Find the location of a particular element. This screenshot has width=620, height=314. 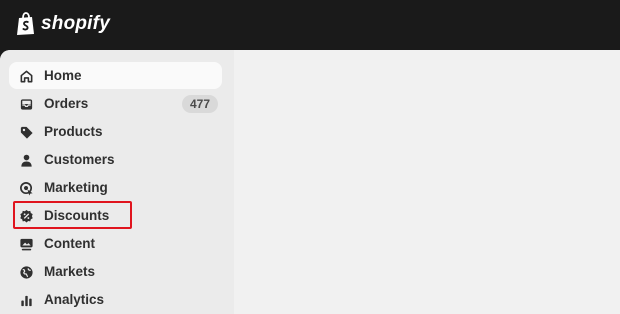

discount-icon is located at coordinates (26, 216).